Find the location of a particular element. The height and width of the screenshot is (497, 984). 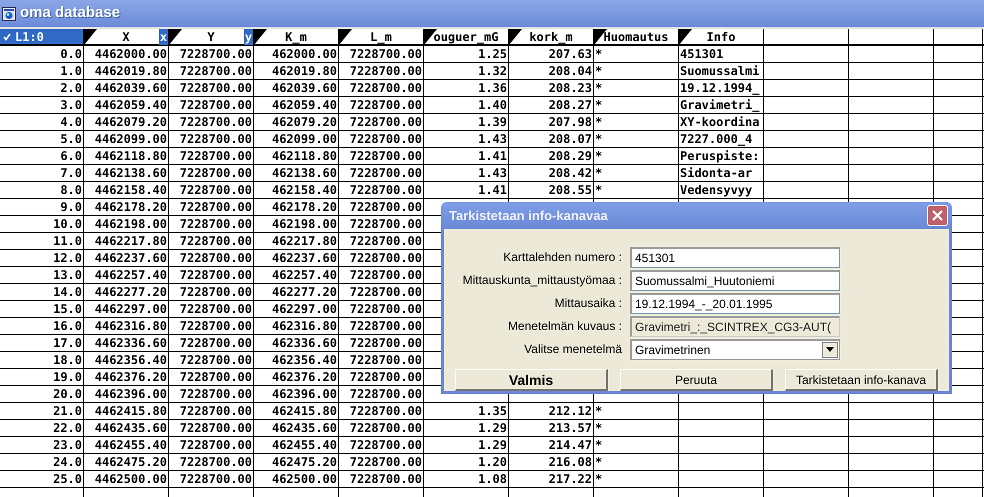

table-cell: 462257.40 is located at coordinates (296, 275).